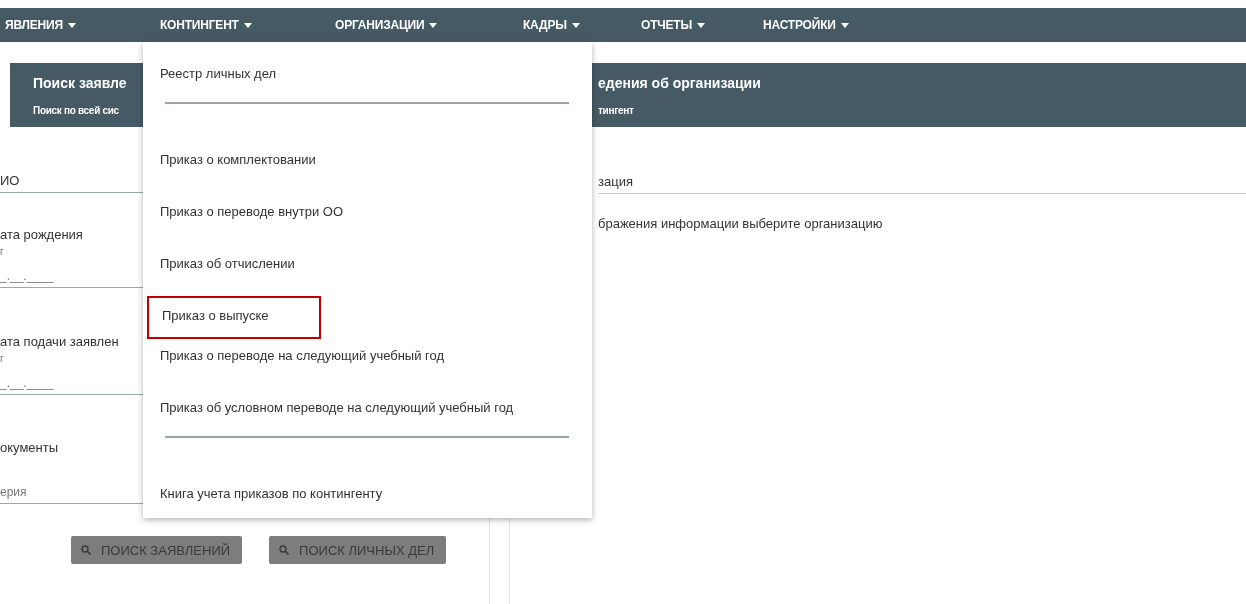 Image resolution: width=1246 pixels, height=604 pixels. I want to click on organization-select: зация, so click(922, 184).